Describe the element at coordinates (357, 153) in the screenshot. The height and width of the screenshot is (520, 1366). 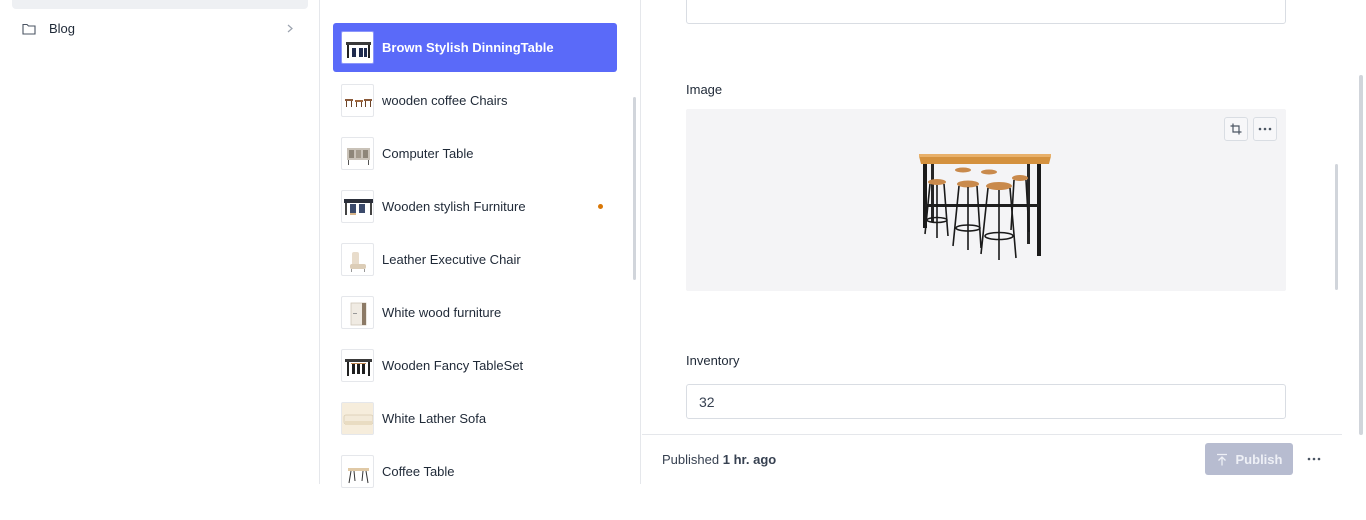
I see `computer-table-thumbnail` at that location.